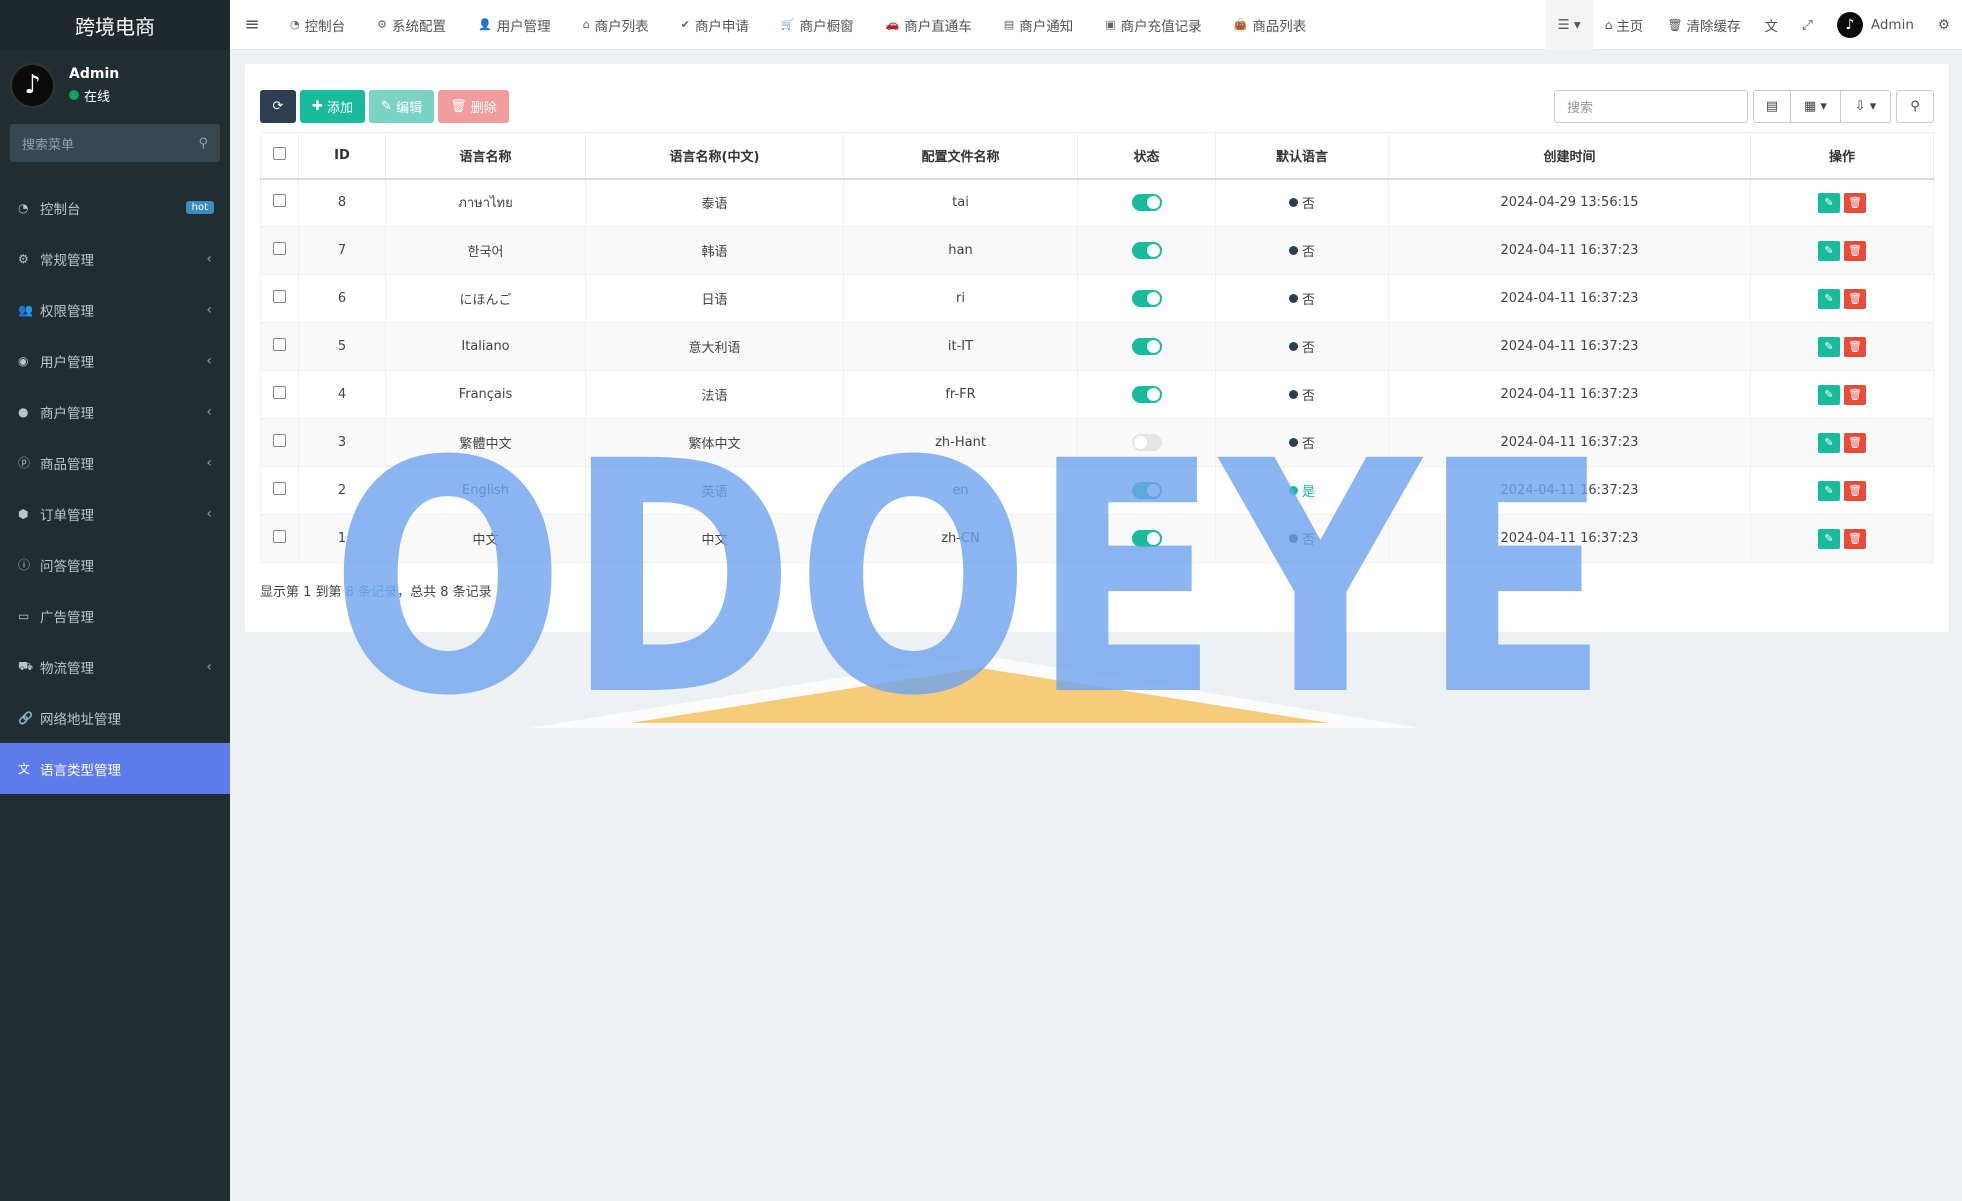 The height and width of the screenshot is (1201, 1962). I want to click on table-row: 7 한국어 韩语 han 否 2024-04-11 16:37:23 ✎ 🗑, so click(1097, 250).